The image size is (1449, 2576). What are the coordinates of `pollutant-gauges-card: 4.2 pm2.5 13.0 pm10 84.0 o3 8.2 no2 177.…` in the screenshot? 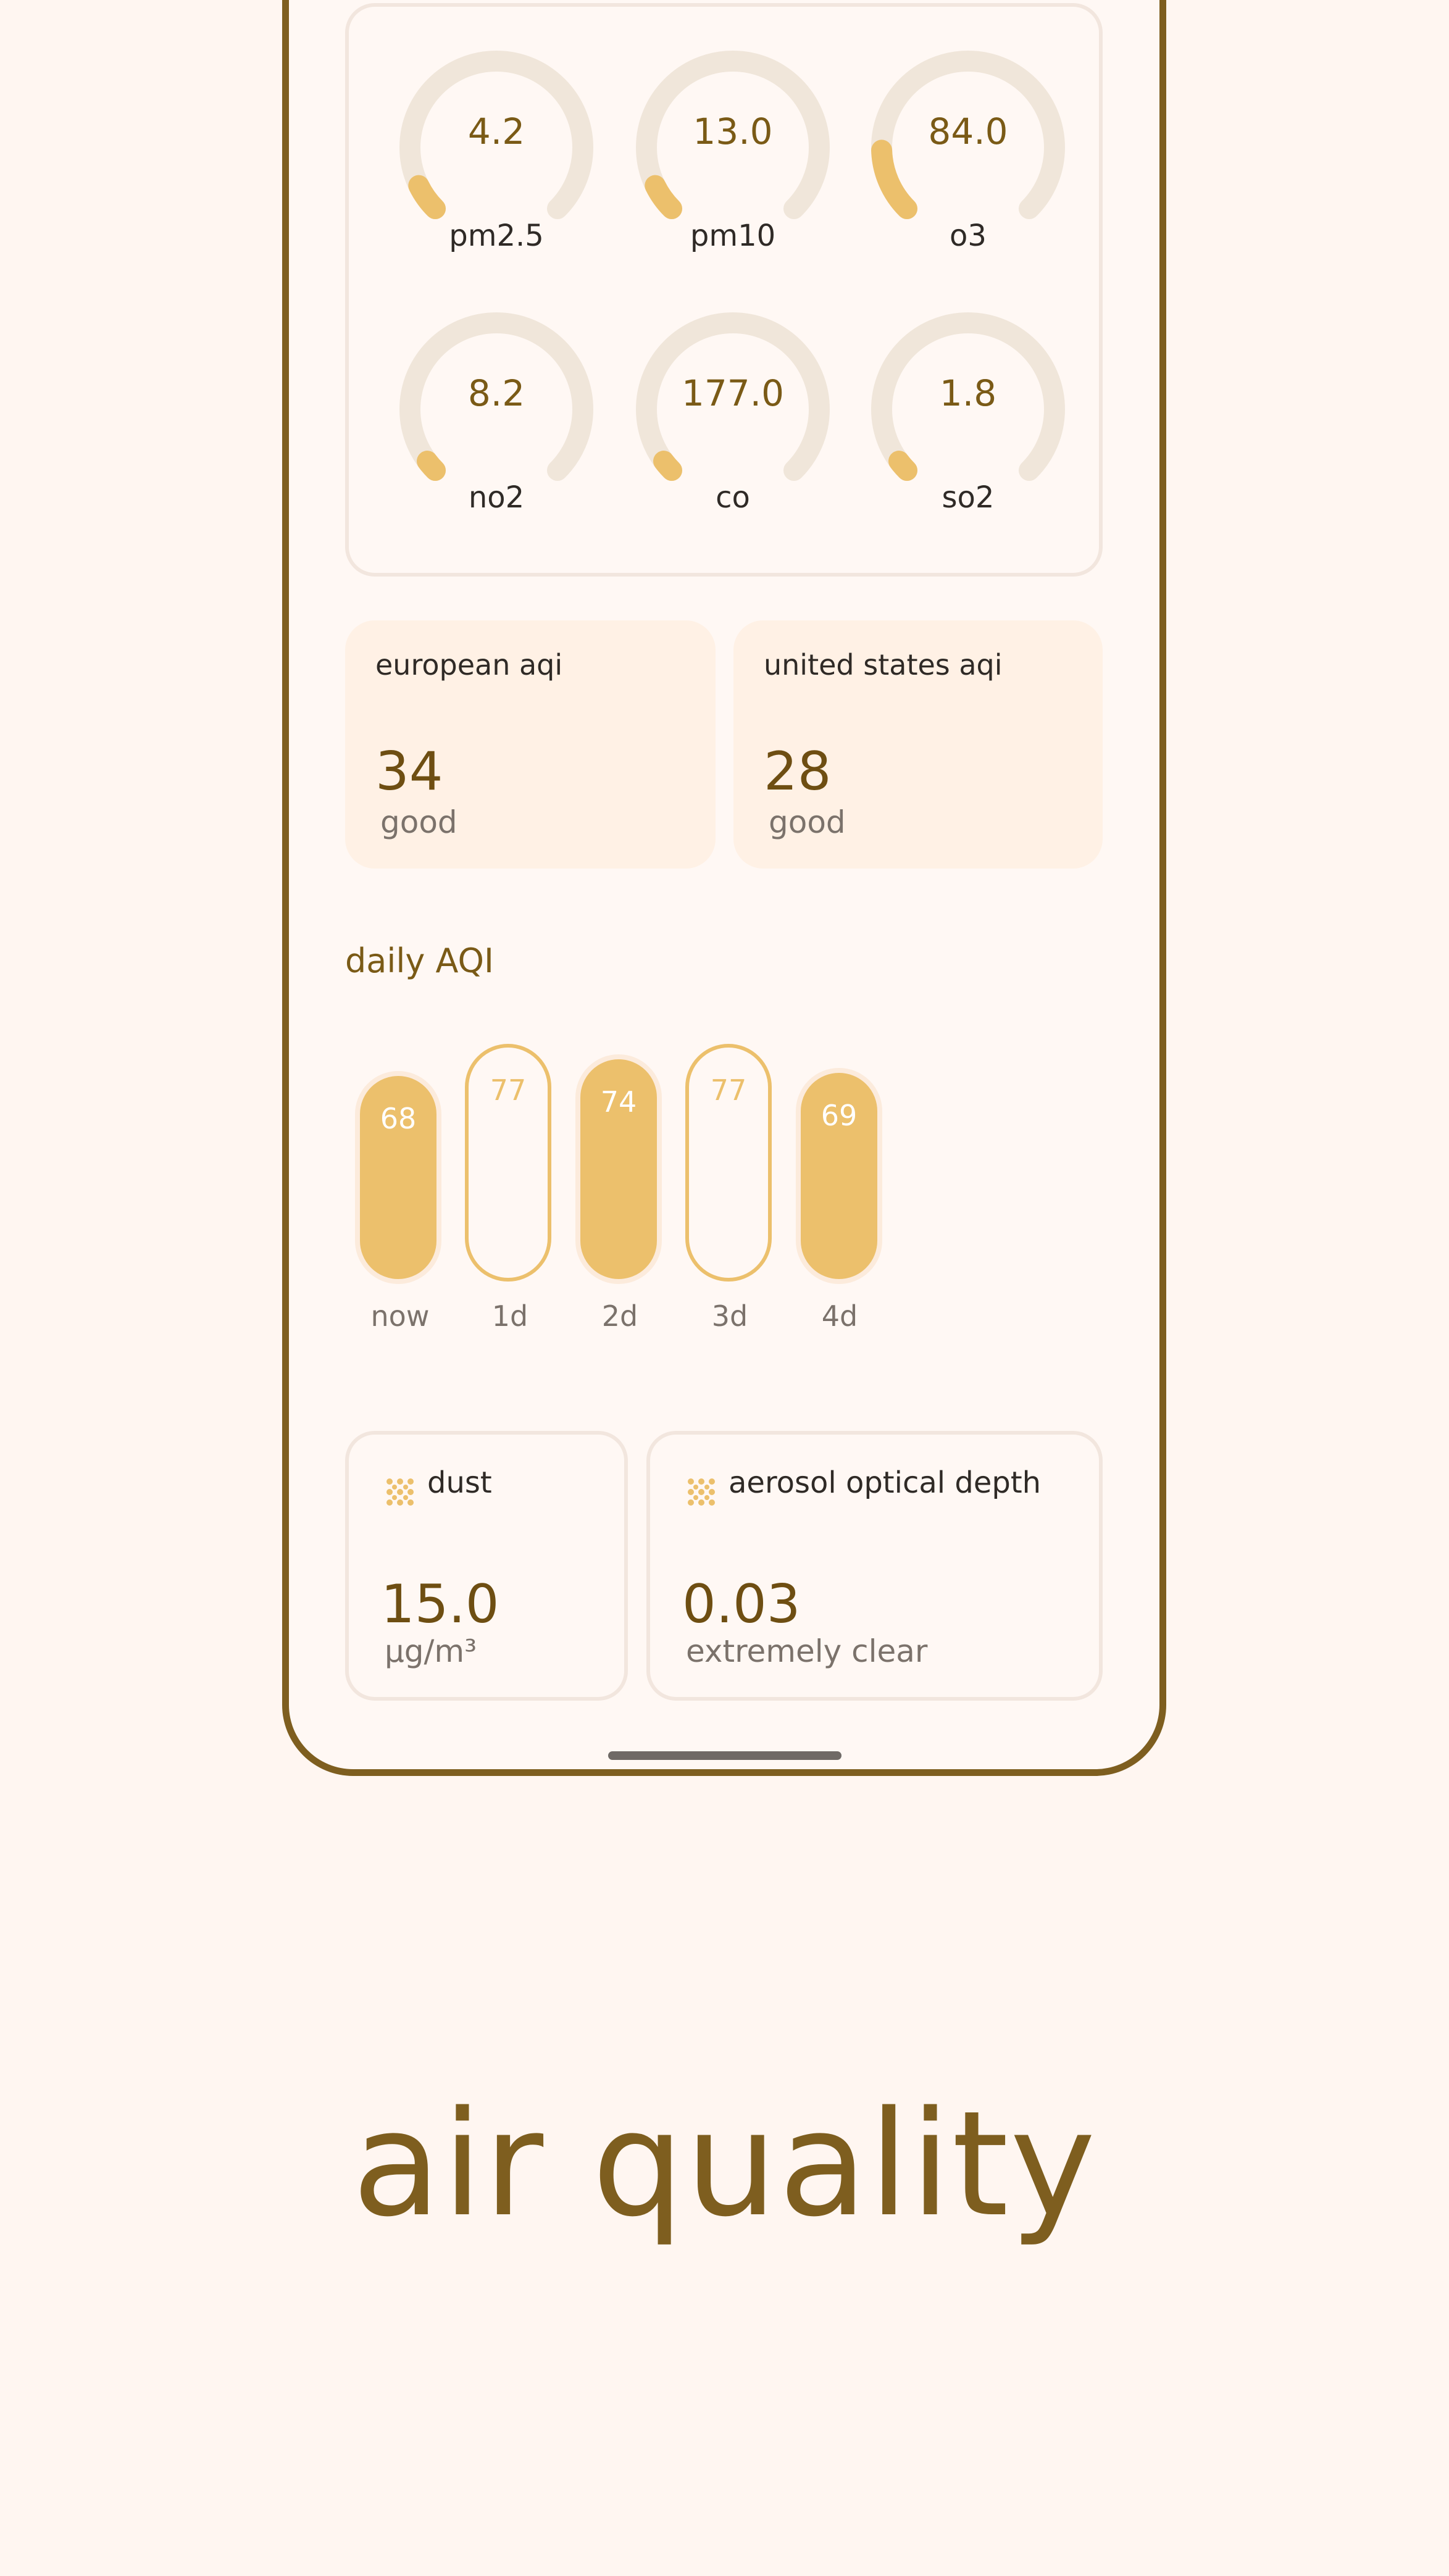 It's located at (724, 290).